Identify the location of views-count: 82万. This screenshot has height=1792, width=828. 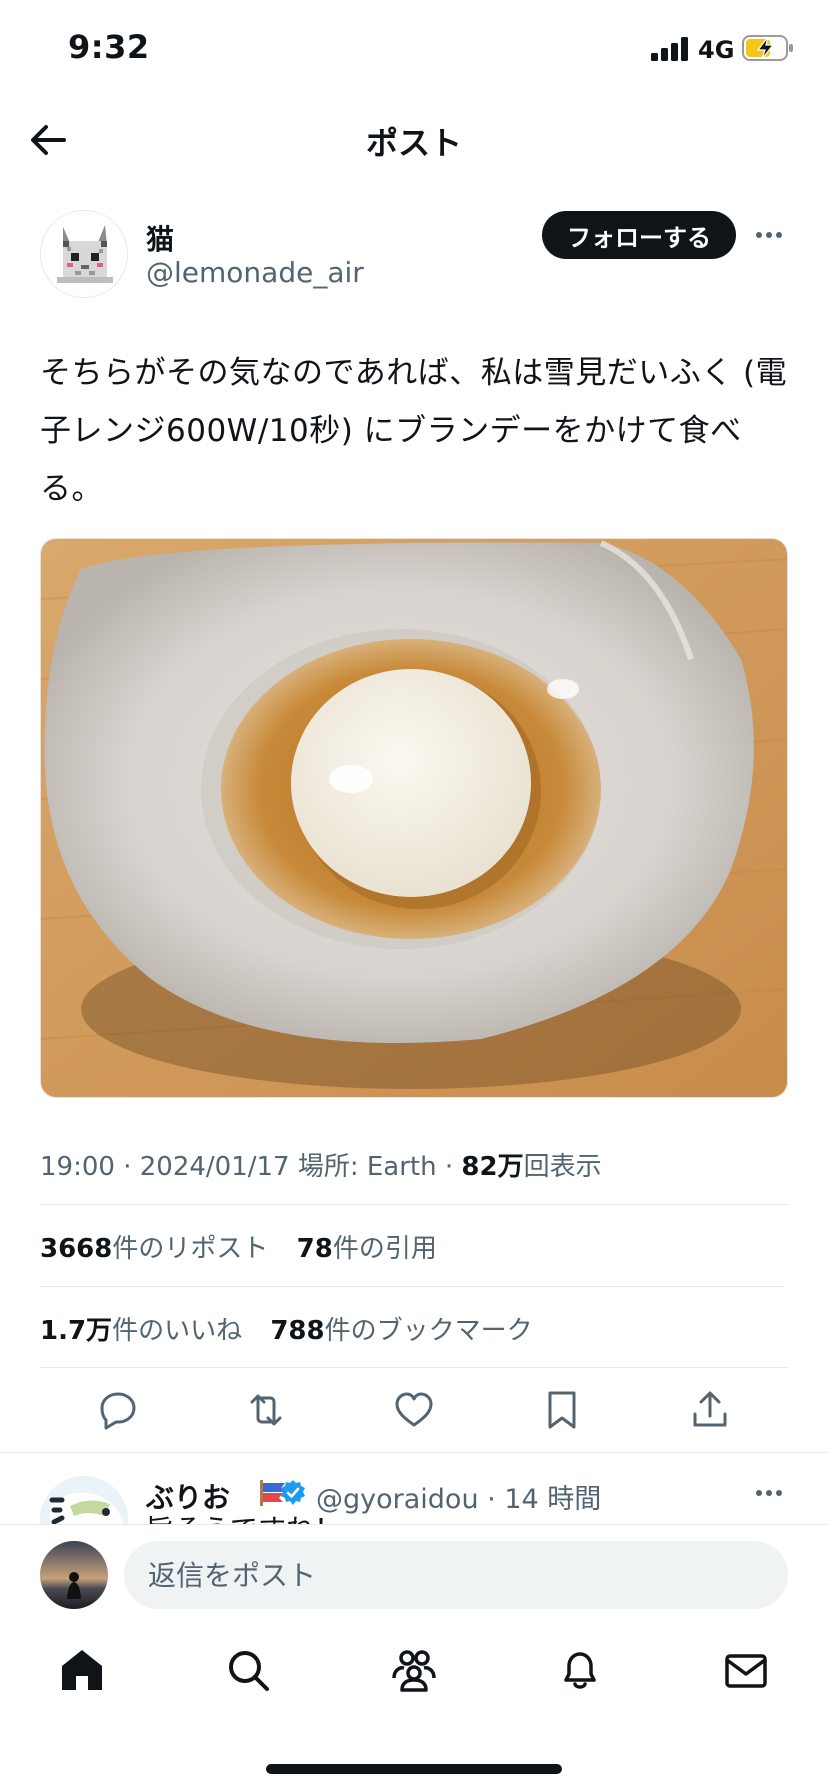
(492, 1167).